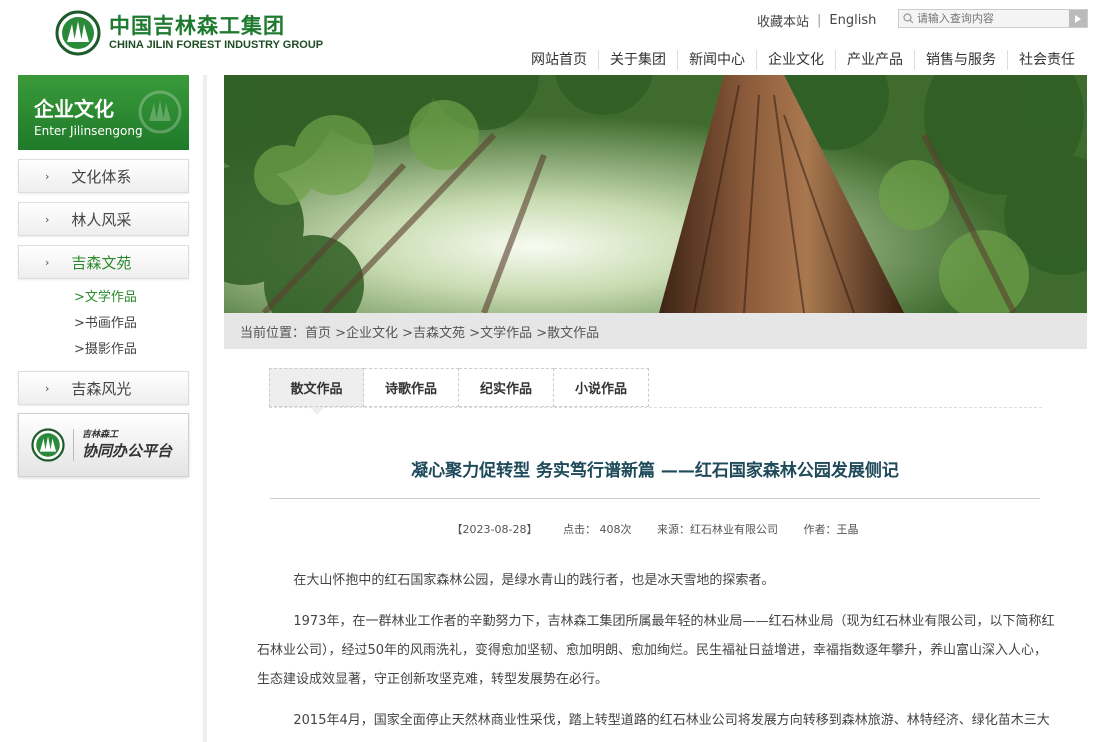 This screenshot has width=1100, height=742. What do you see at coordinates (131, 324) in the screenshot?
I see `sub-item-calligraphy: >书画作品` at bounding box center [131, 324].